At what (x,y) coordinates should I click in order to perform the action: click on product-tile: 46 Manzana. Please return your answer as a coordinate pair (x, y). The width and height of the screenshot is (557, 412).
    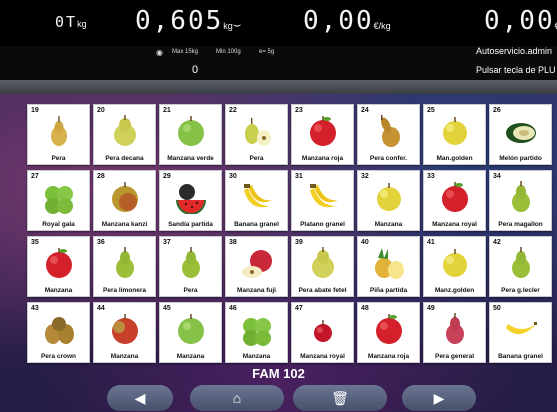
    Looking at the image, I should click on (256, 332).